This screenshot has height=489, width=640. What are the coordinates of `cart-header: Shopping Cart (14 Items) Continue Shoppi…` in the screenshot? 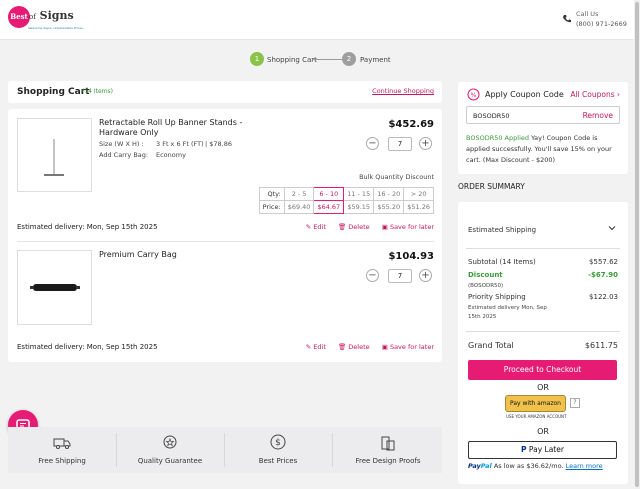 It's located at (225, 92).